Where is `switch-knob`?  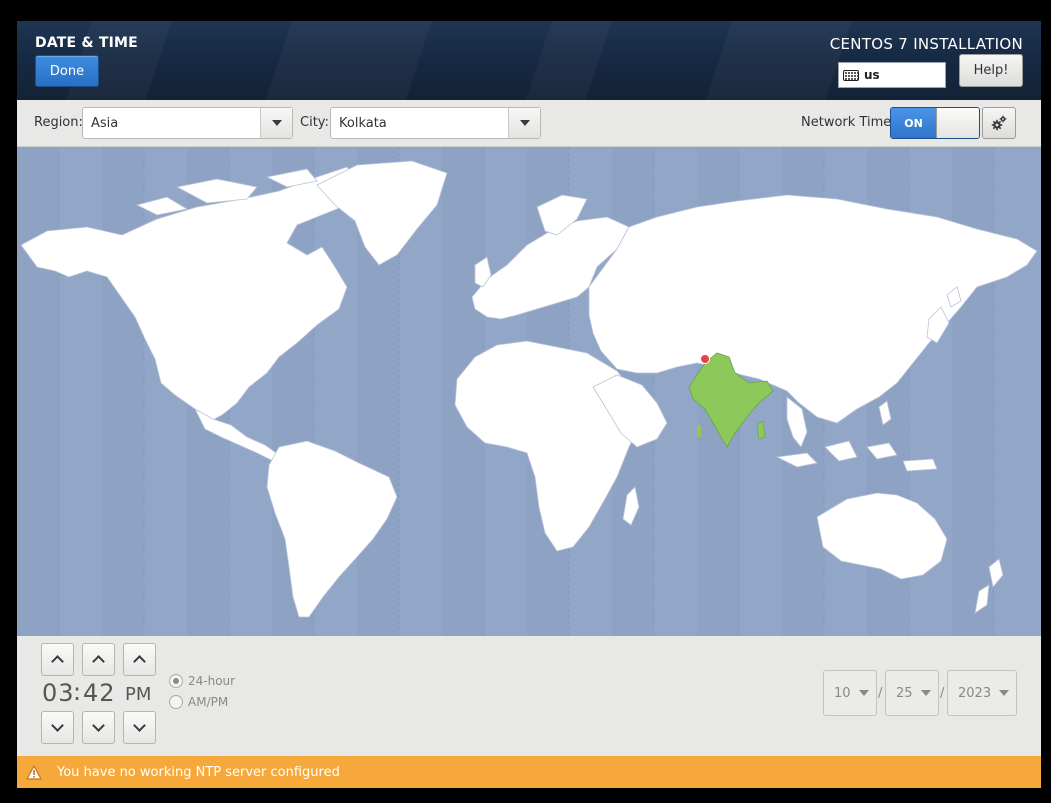 switch-knob is located at coordinates (957, 123).